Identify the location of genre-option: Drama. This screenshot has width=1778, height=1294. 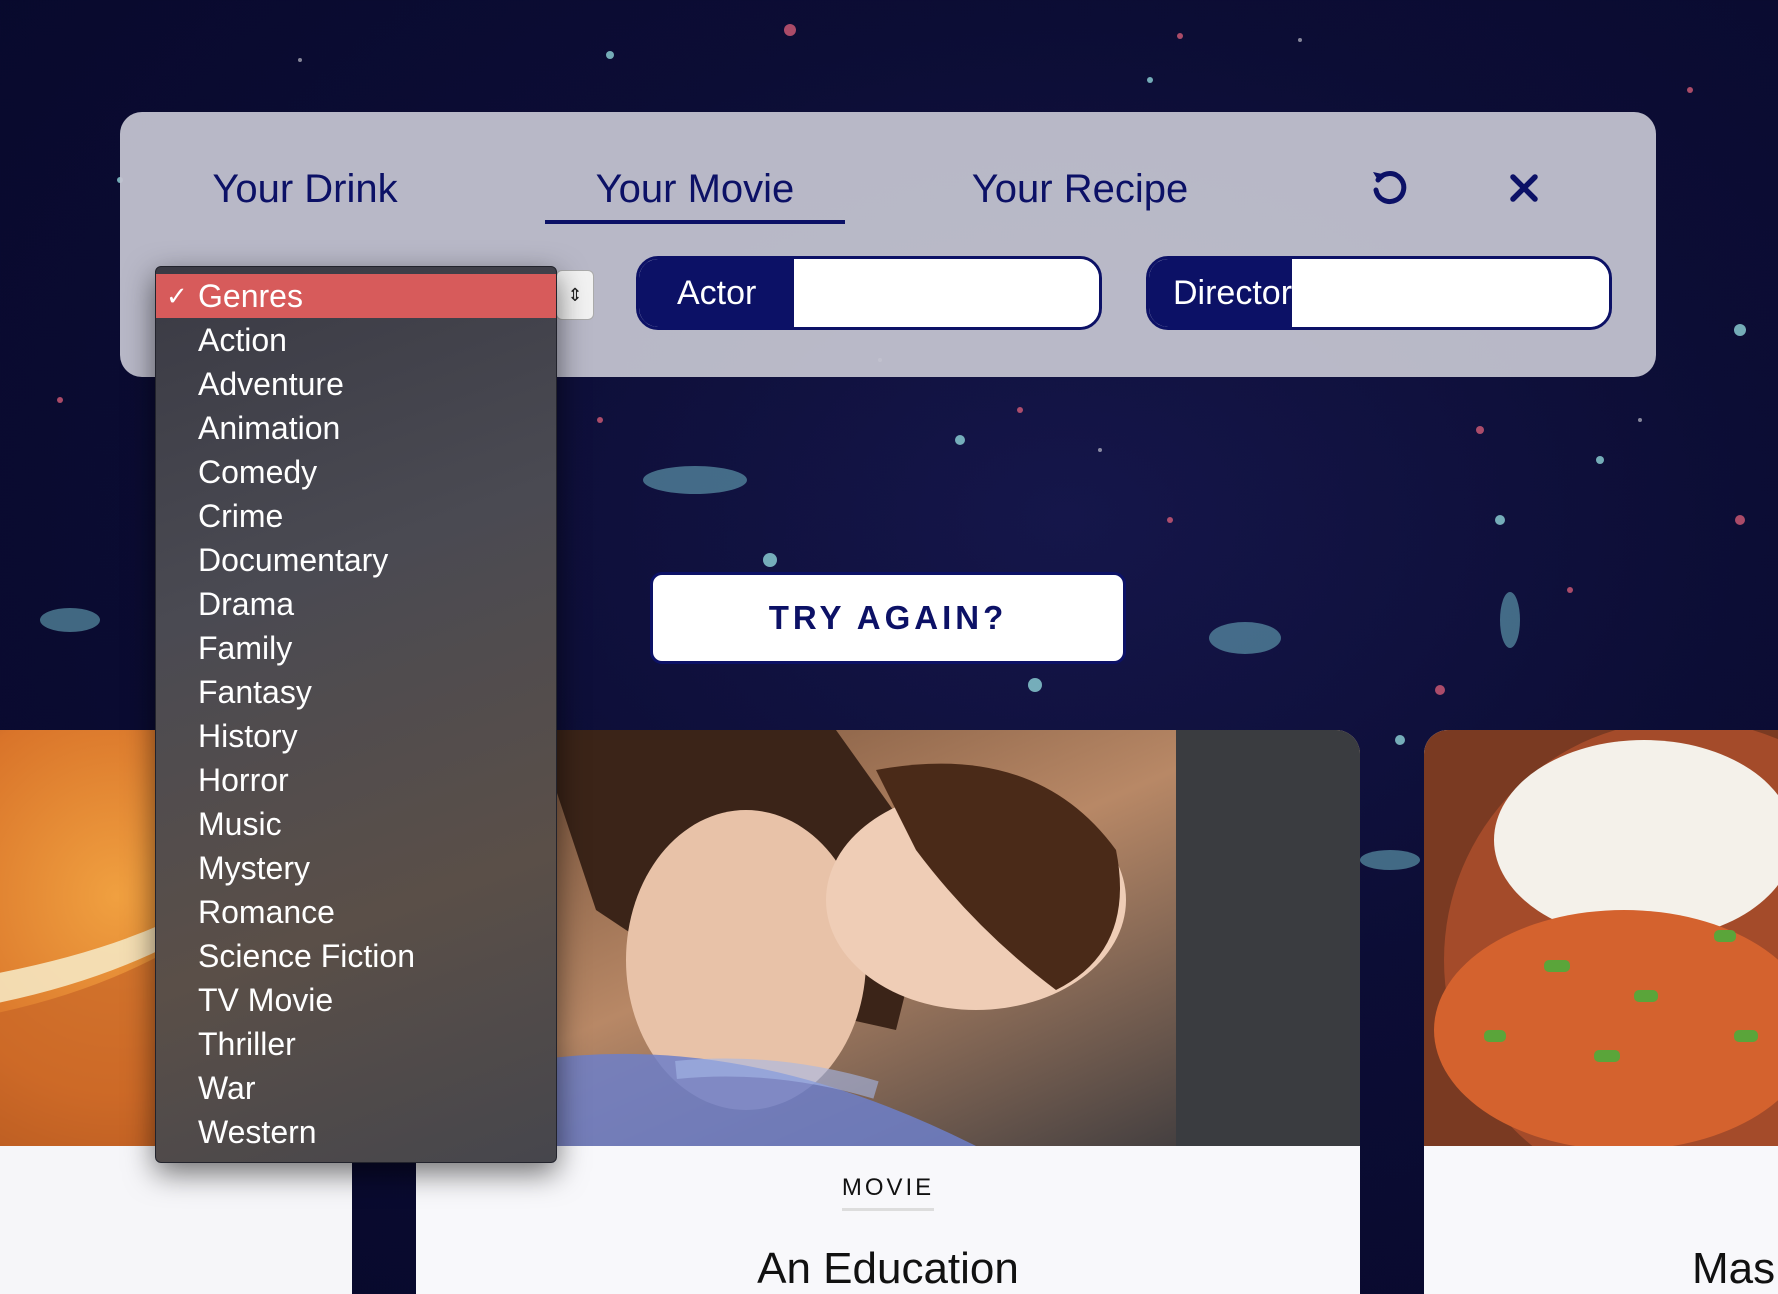
(356, 604).